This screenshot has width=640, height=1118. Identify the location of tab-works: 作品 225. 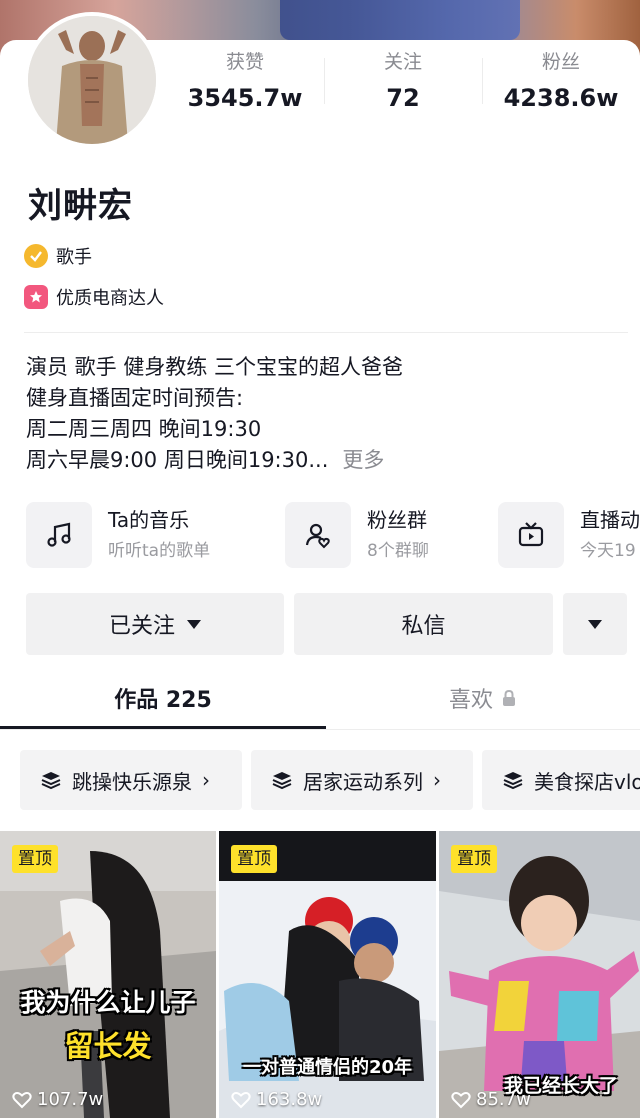
(163, 698).